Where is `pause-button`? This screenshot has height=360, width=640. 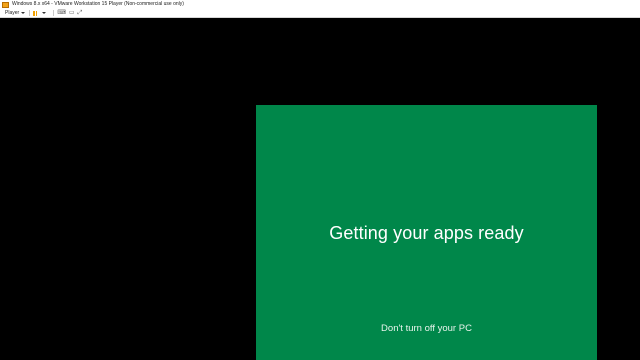
pause-button is located at coordinates (35, 13).